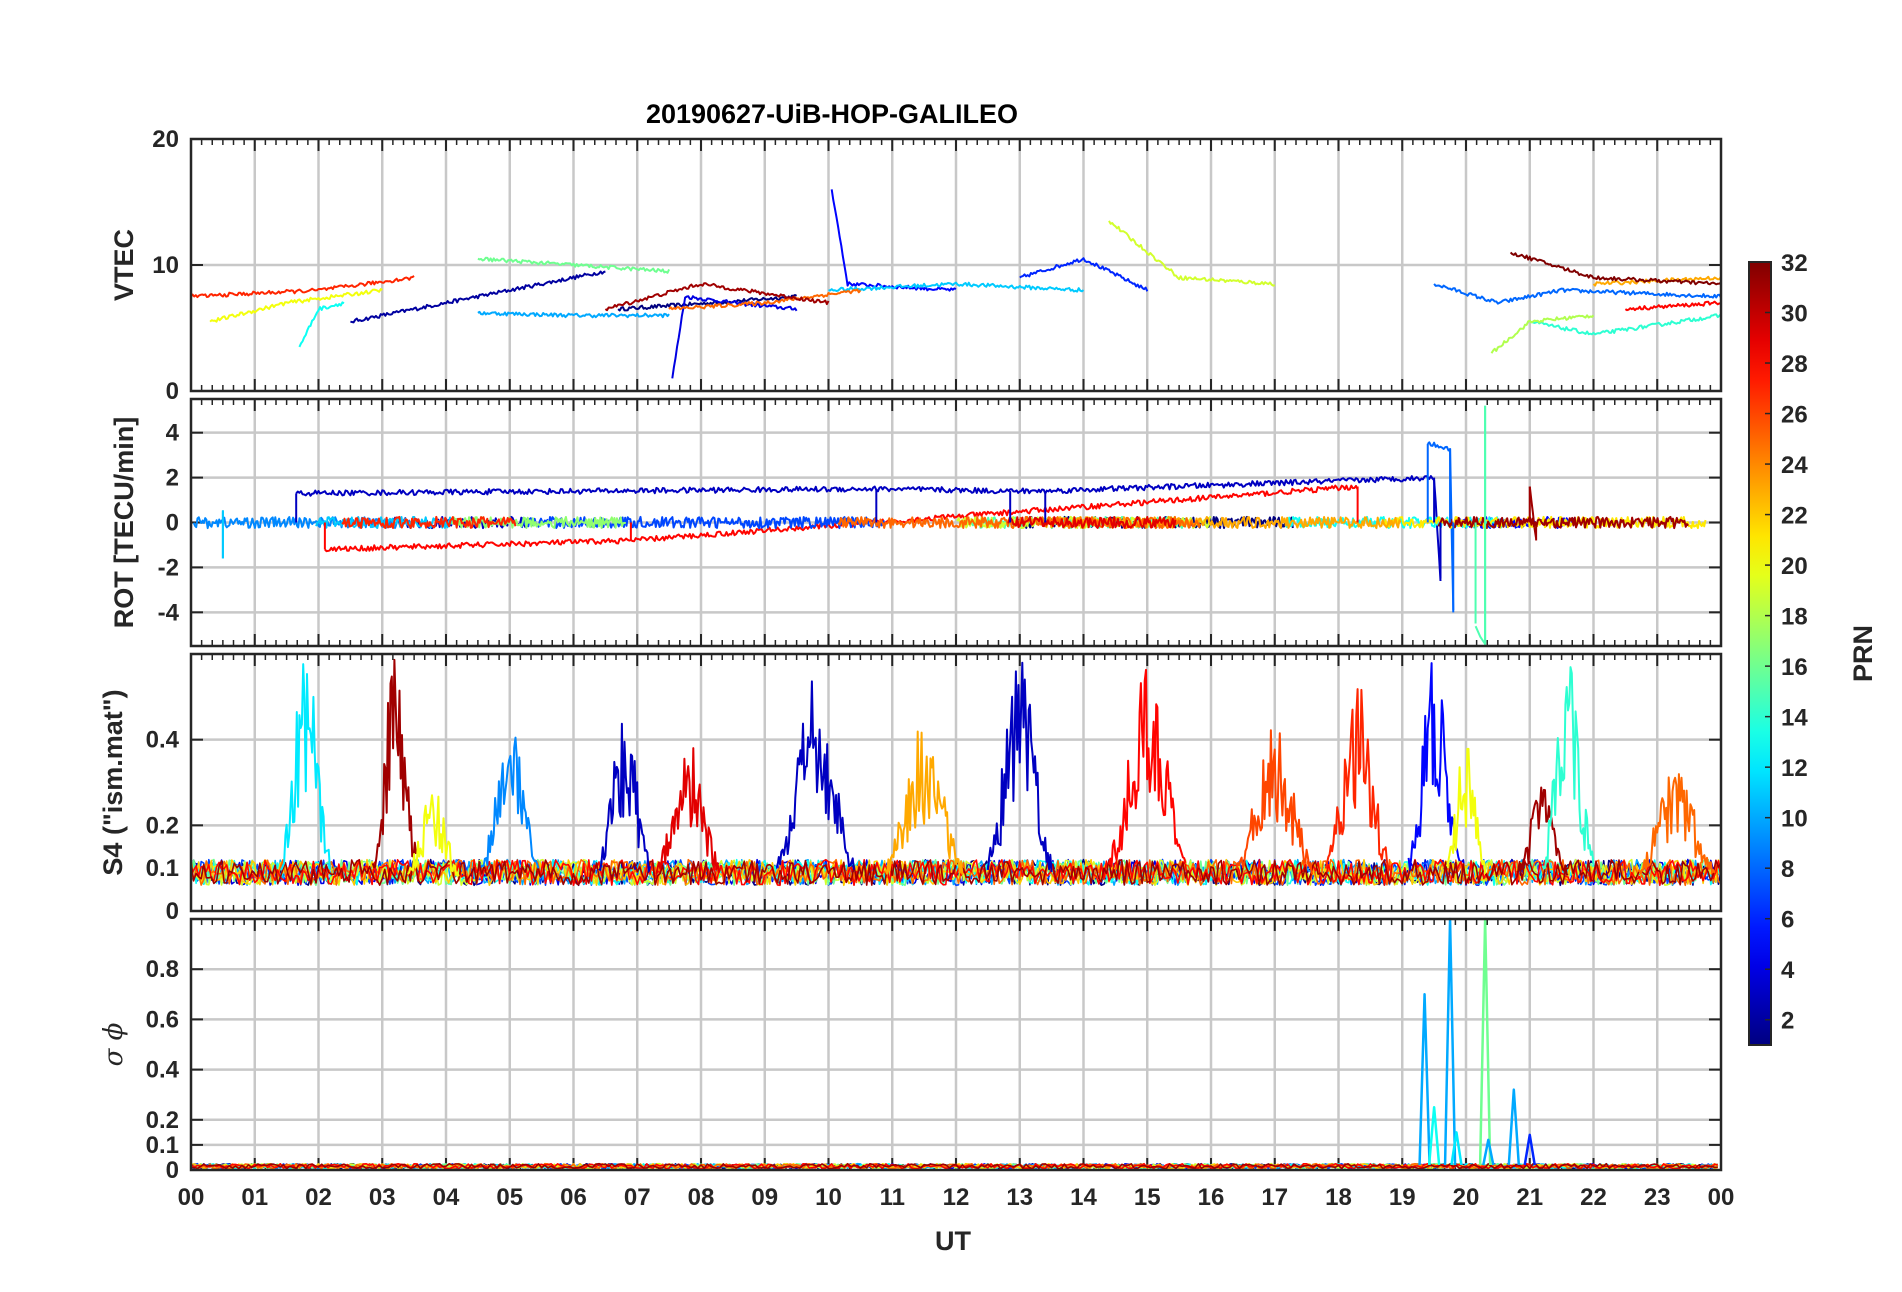 The width and height of the screenshot is (1902, 1292). What do you see at coordinates (124, 522) in the screenshot?
I see `y-axis-label-rot: ROT [TECU/min]` at bounding box center [124, 522].